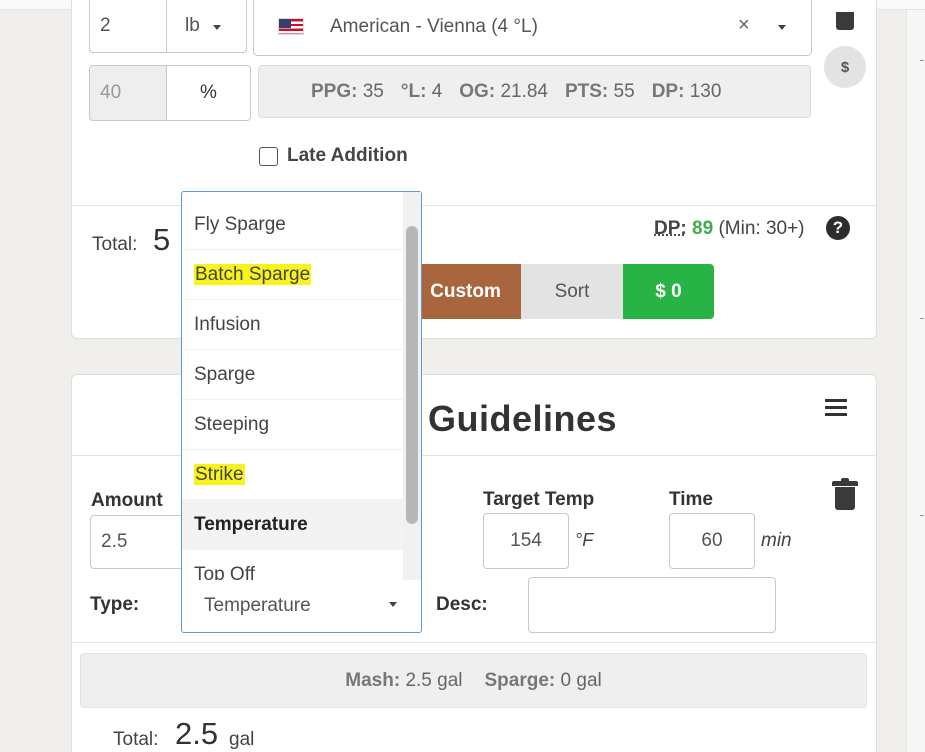 Image resolution: width=925 pixels, height=752 pixels. What do you see at coordinates (105, 25) in the screenshot?
I see `amount-value: 2` at bounding box center [105, 25].